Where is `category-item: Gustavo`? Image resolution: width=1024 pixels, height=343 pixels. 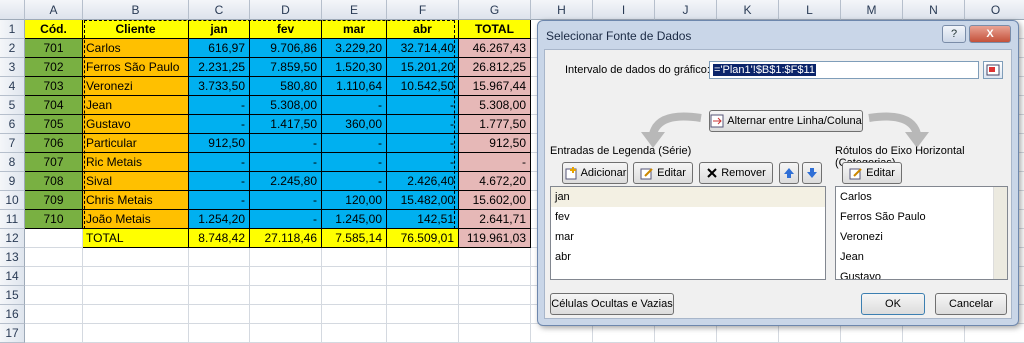
category-item: Gustavo is located at coordinates (921, 273).